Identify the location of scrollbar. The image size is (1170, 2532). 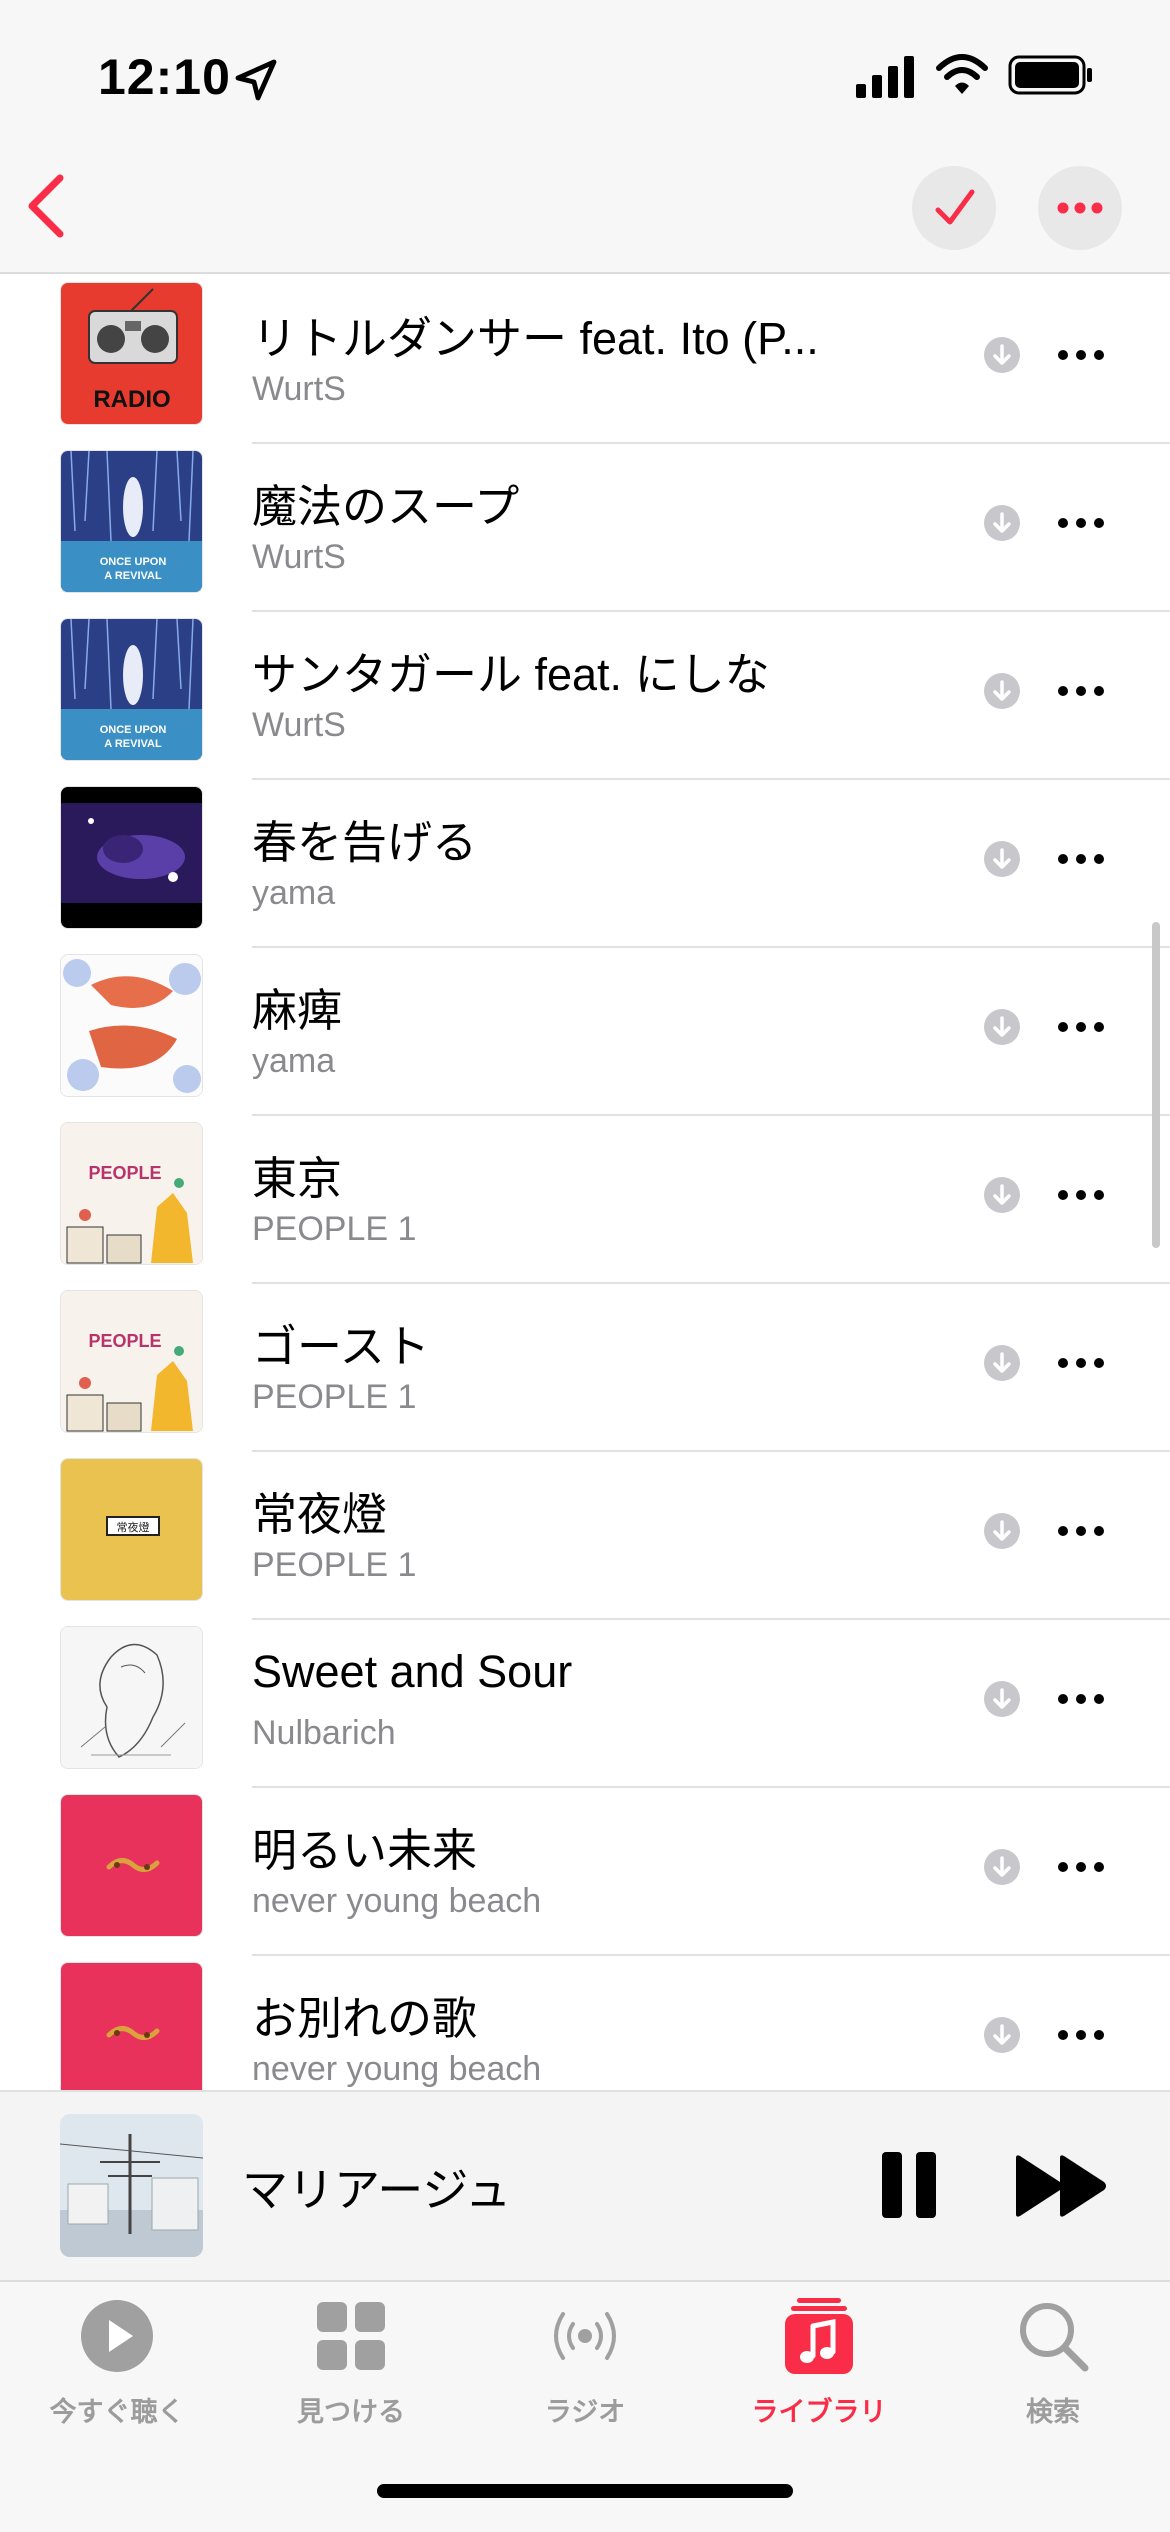
(1156, 1085).